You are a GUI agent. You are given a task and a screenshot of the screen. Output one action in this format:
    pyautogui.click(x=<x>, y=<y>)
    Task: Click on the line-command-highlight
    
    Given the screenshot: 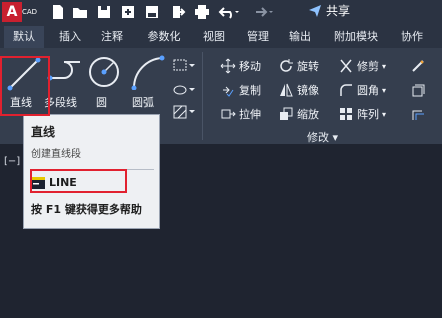 What is the action you would take?
    pyautogui.click(x=78, y=181)
    